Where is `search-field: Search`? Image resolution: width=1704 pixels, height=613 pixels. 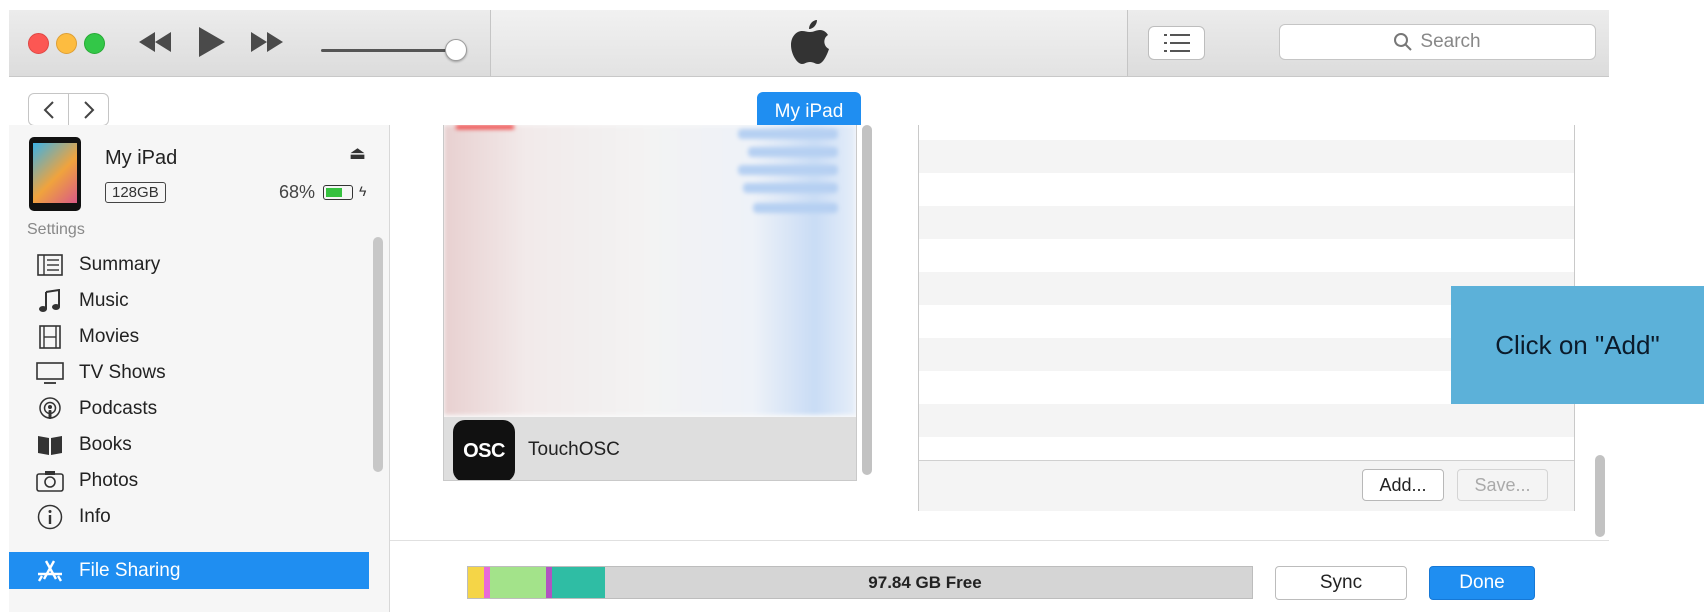
search-field: Search is located at coordinates (1437, 42).